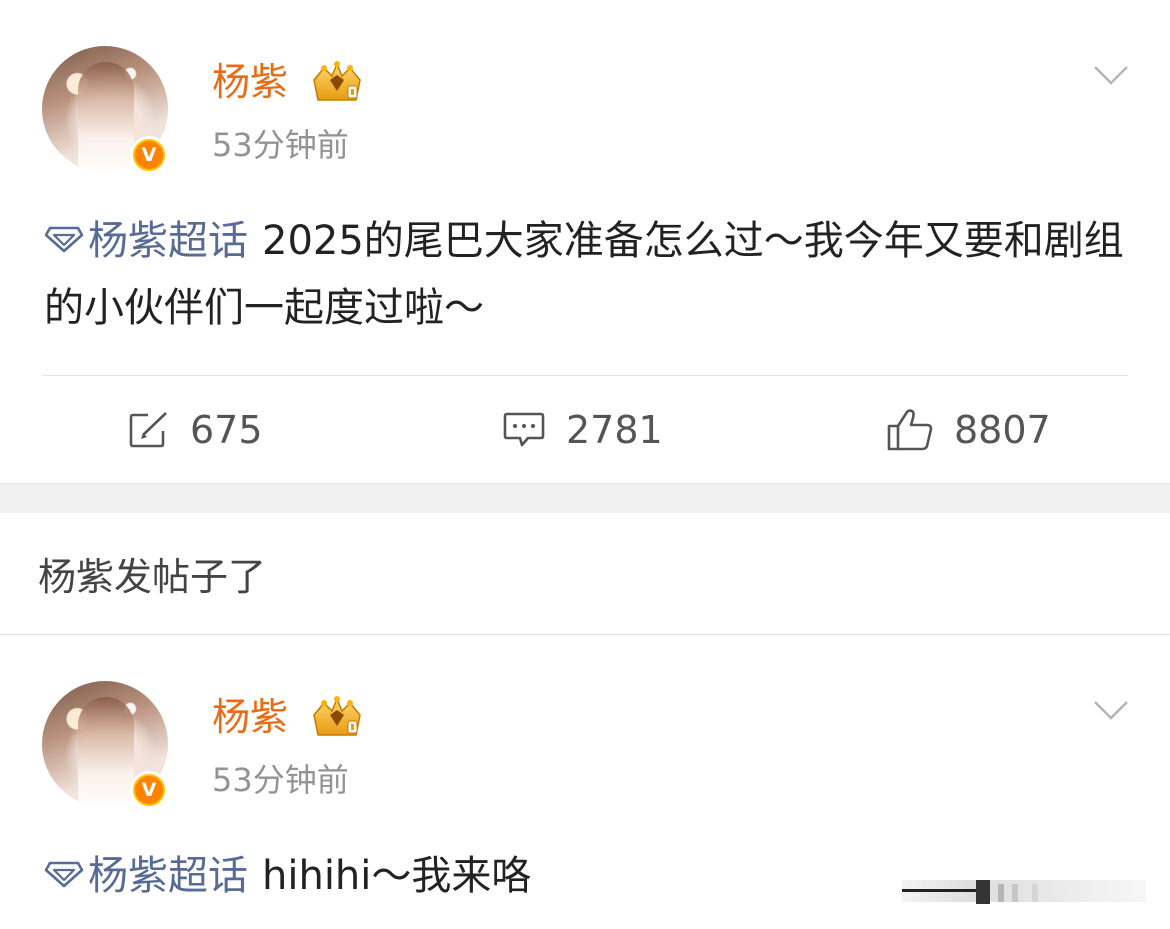  Describe the element at coordinates (397, 876) in the screenshot. I see `post-text: hihihi～我来咯` at that location.